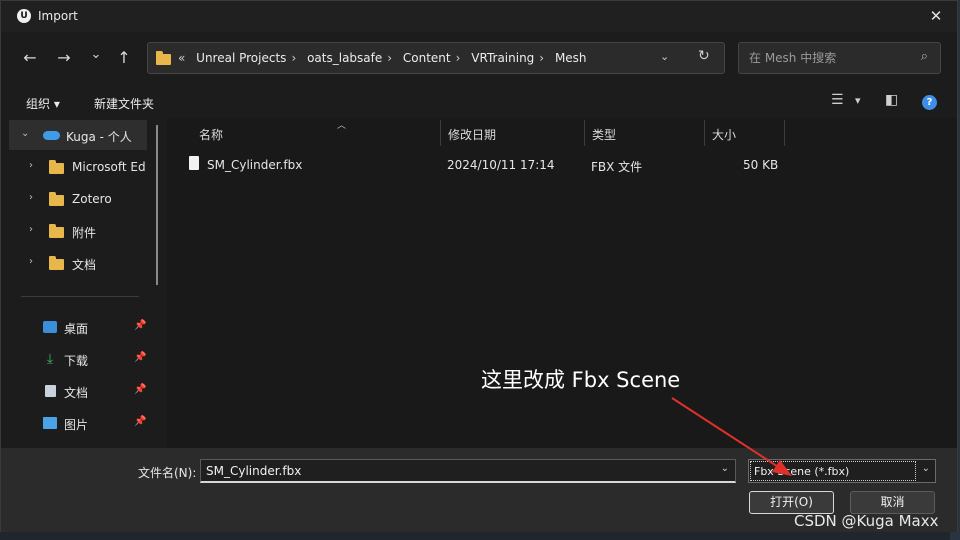  Describe the element at coordinates (782, 468) in the screenshot. I see `annotation-arrow-head` at that location.